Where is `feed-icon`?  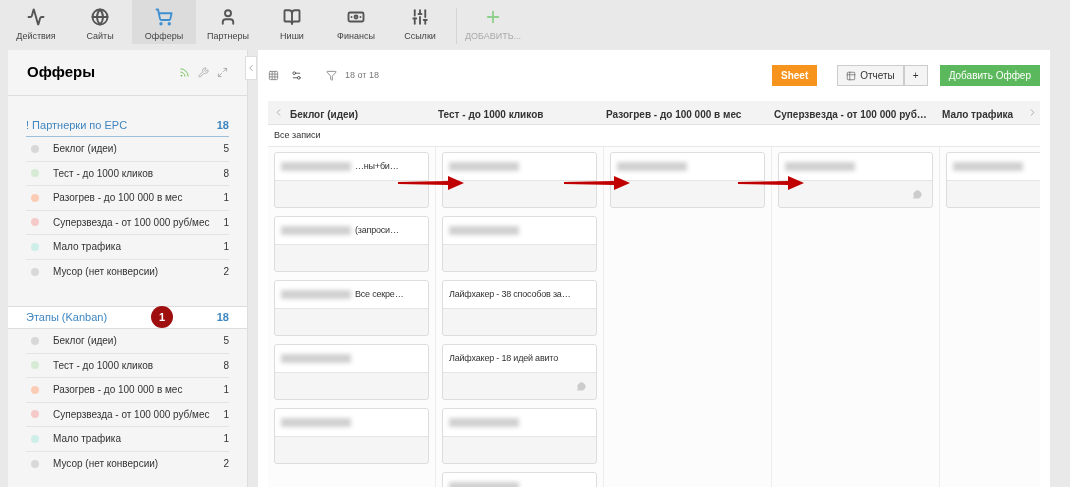
feed-icon is located at coordinates (184, 72).